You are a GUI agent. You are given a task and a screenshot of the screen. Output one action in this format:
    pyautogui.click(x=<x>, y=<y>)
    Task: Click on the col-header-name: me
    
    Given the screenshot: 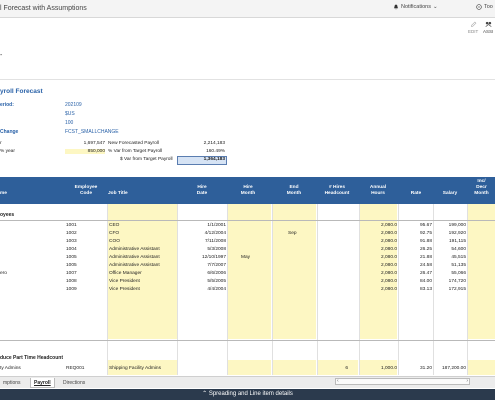 What is the action you would take?
    pyautogui.click(x=10, y=194)
    